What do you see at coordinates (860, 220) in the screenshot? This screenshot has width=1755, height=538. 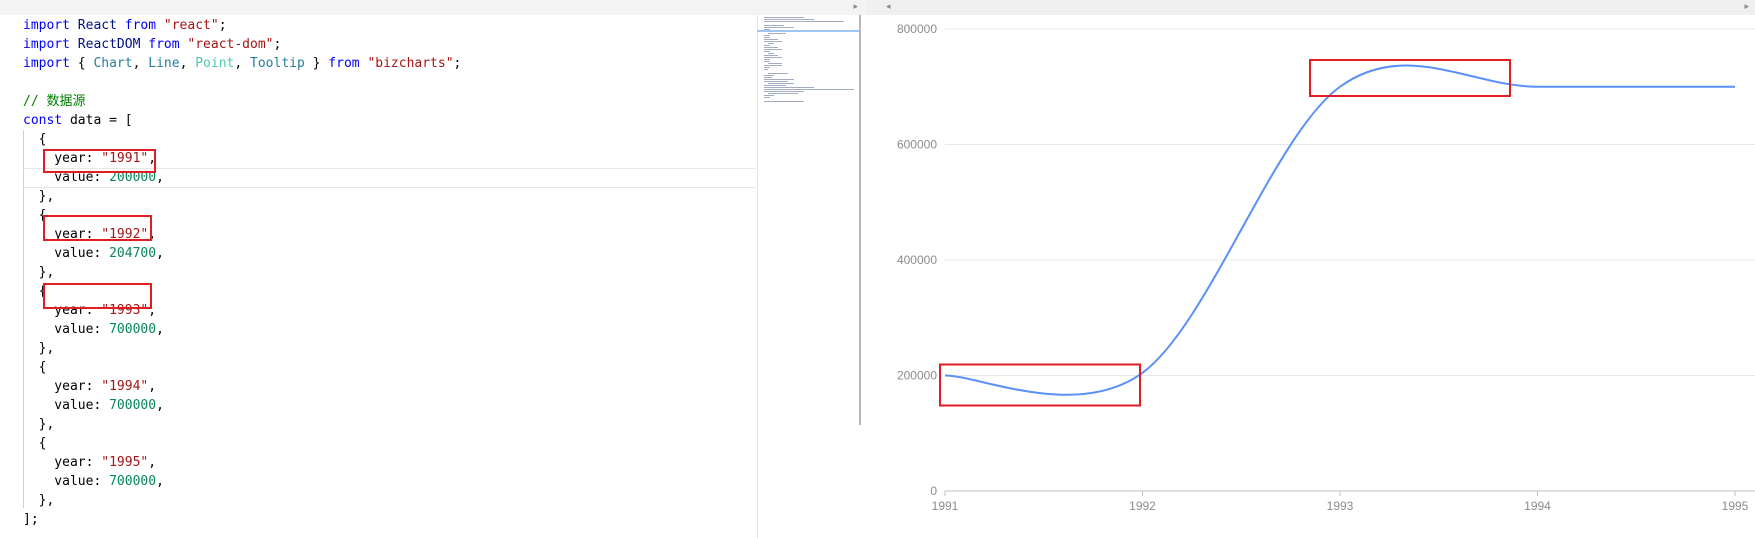 I see `editor-scrollbar` at bounding box center [860, 220].